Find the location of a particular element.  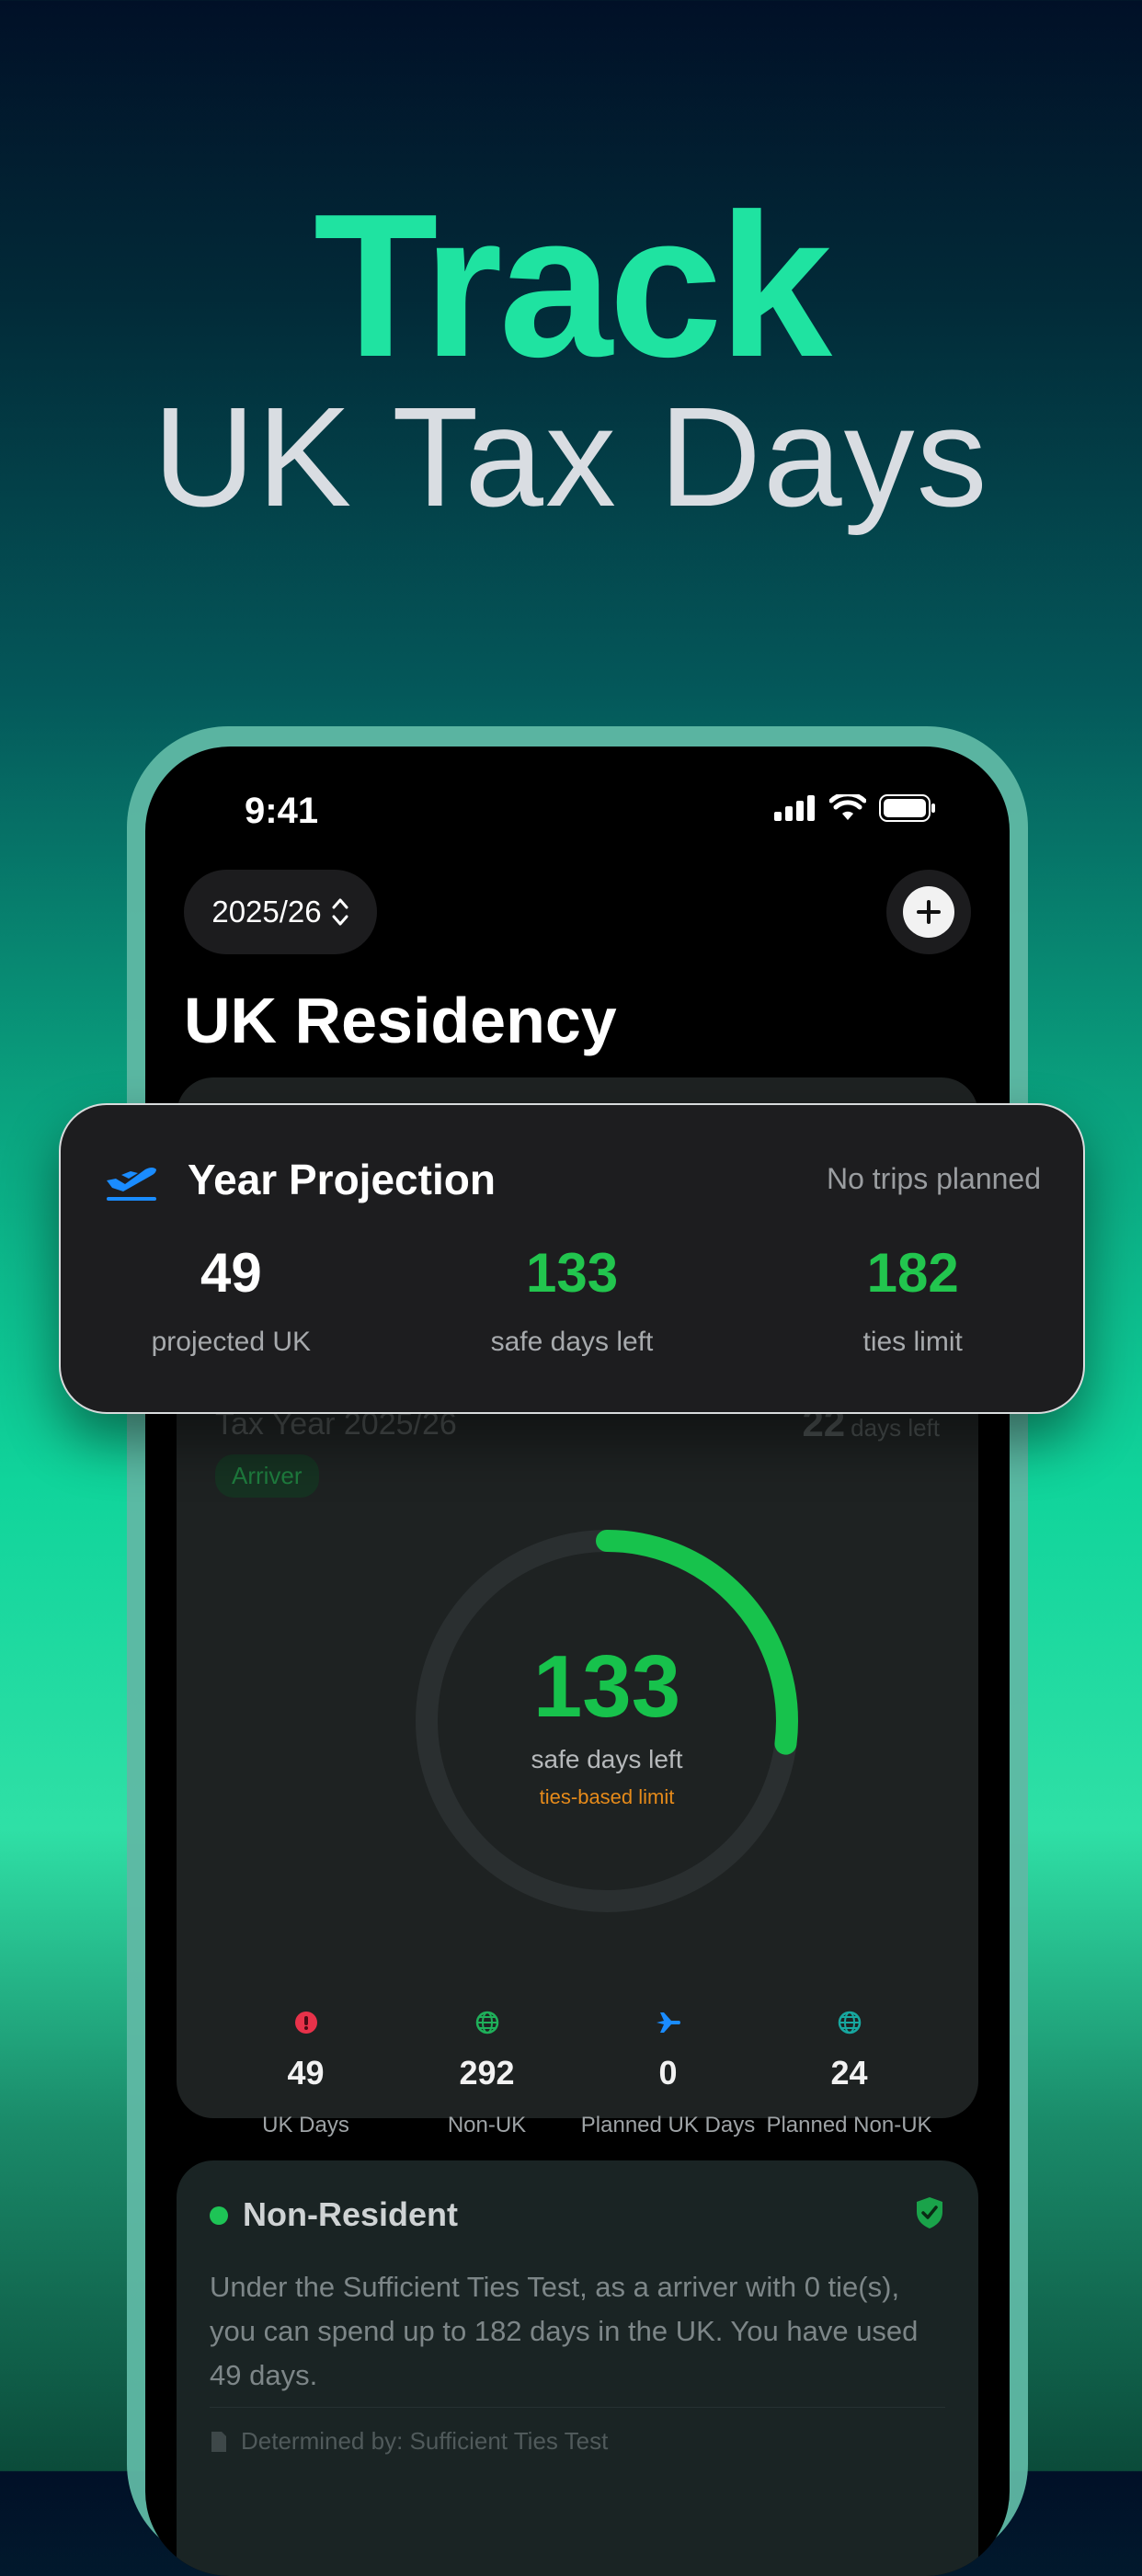

status-footer-text: Determined by: Sufficient Ties Test is located at coordinates (425, 2441).